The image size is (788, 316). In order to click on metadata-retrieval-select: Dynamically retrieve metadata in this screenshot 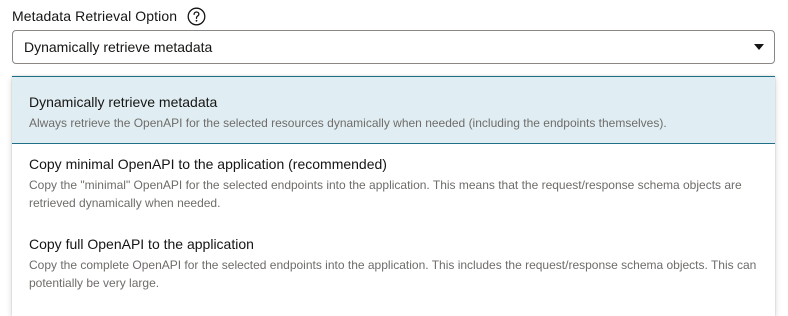, I will do `click(393, 47)`.